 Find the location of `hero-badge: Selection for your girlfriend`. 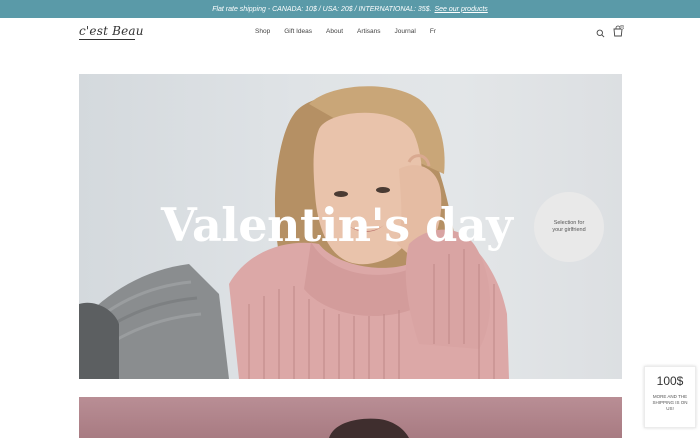

hero-badge: Selection for your girlfriend is located at coordinates (569, 227).